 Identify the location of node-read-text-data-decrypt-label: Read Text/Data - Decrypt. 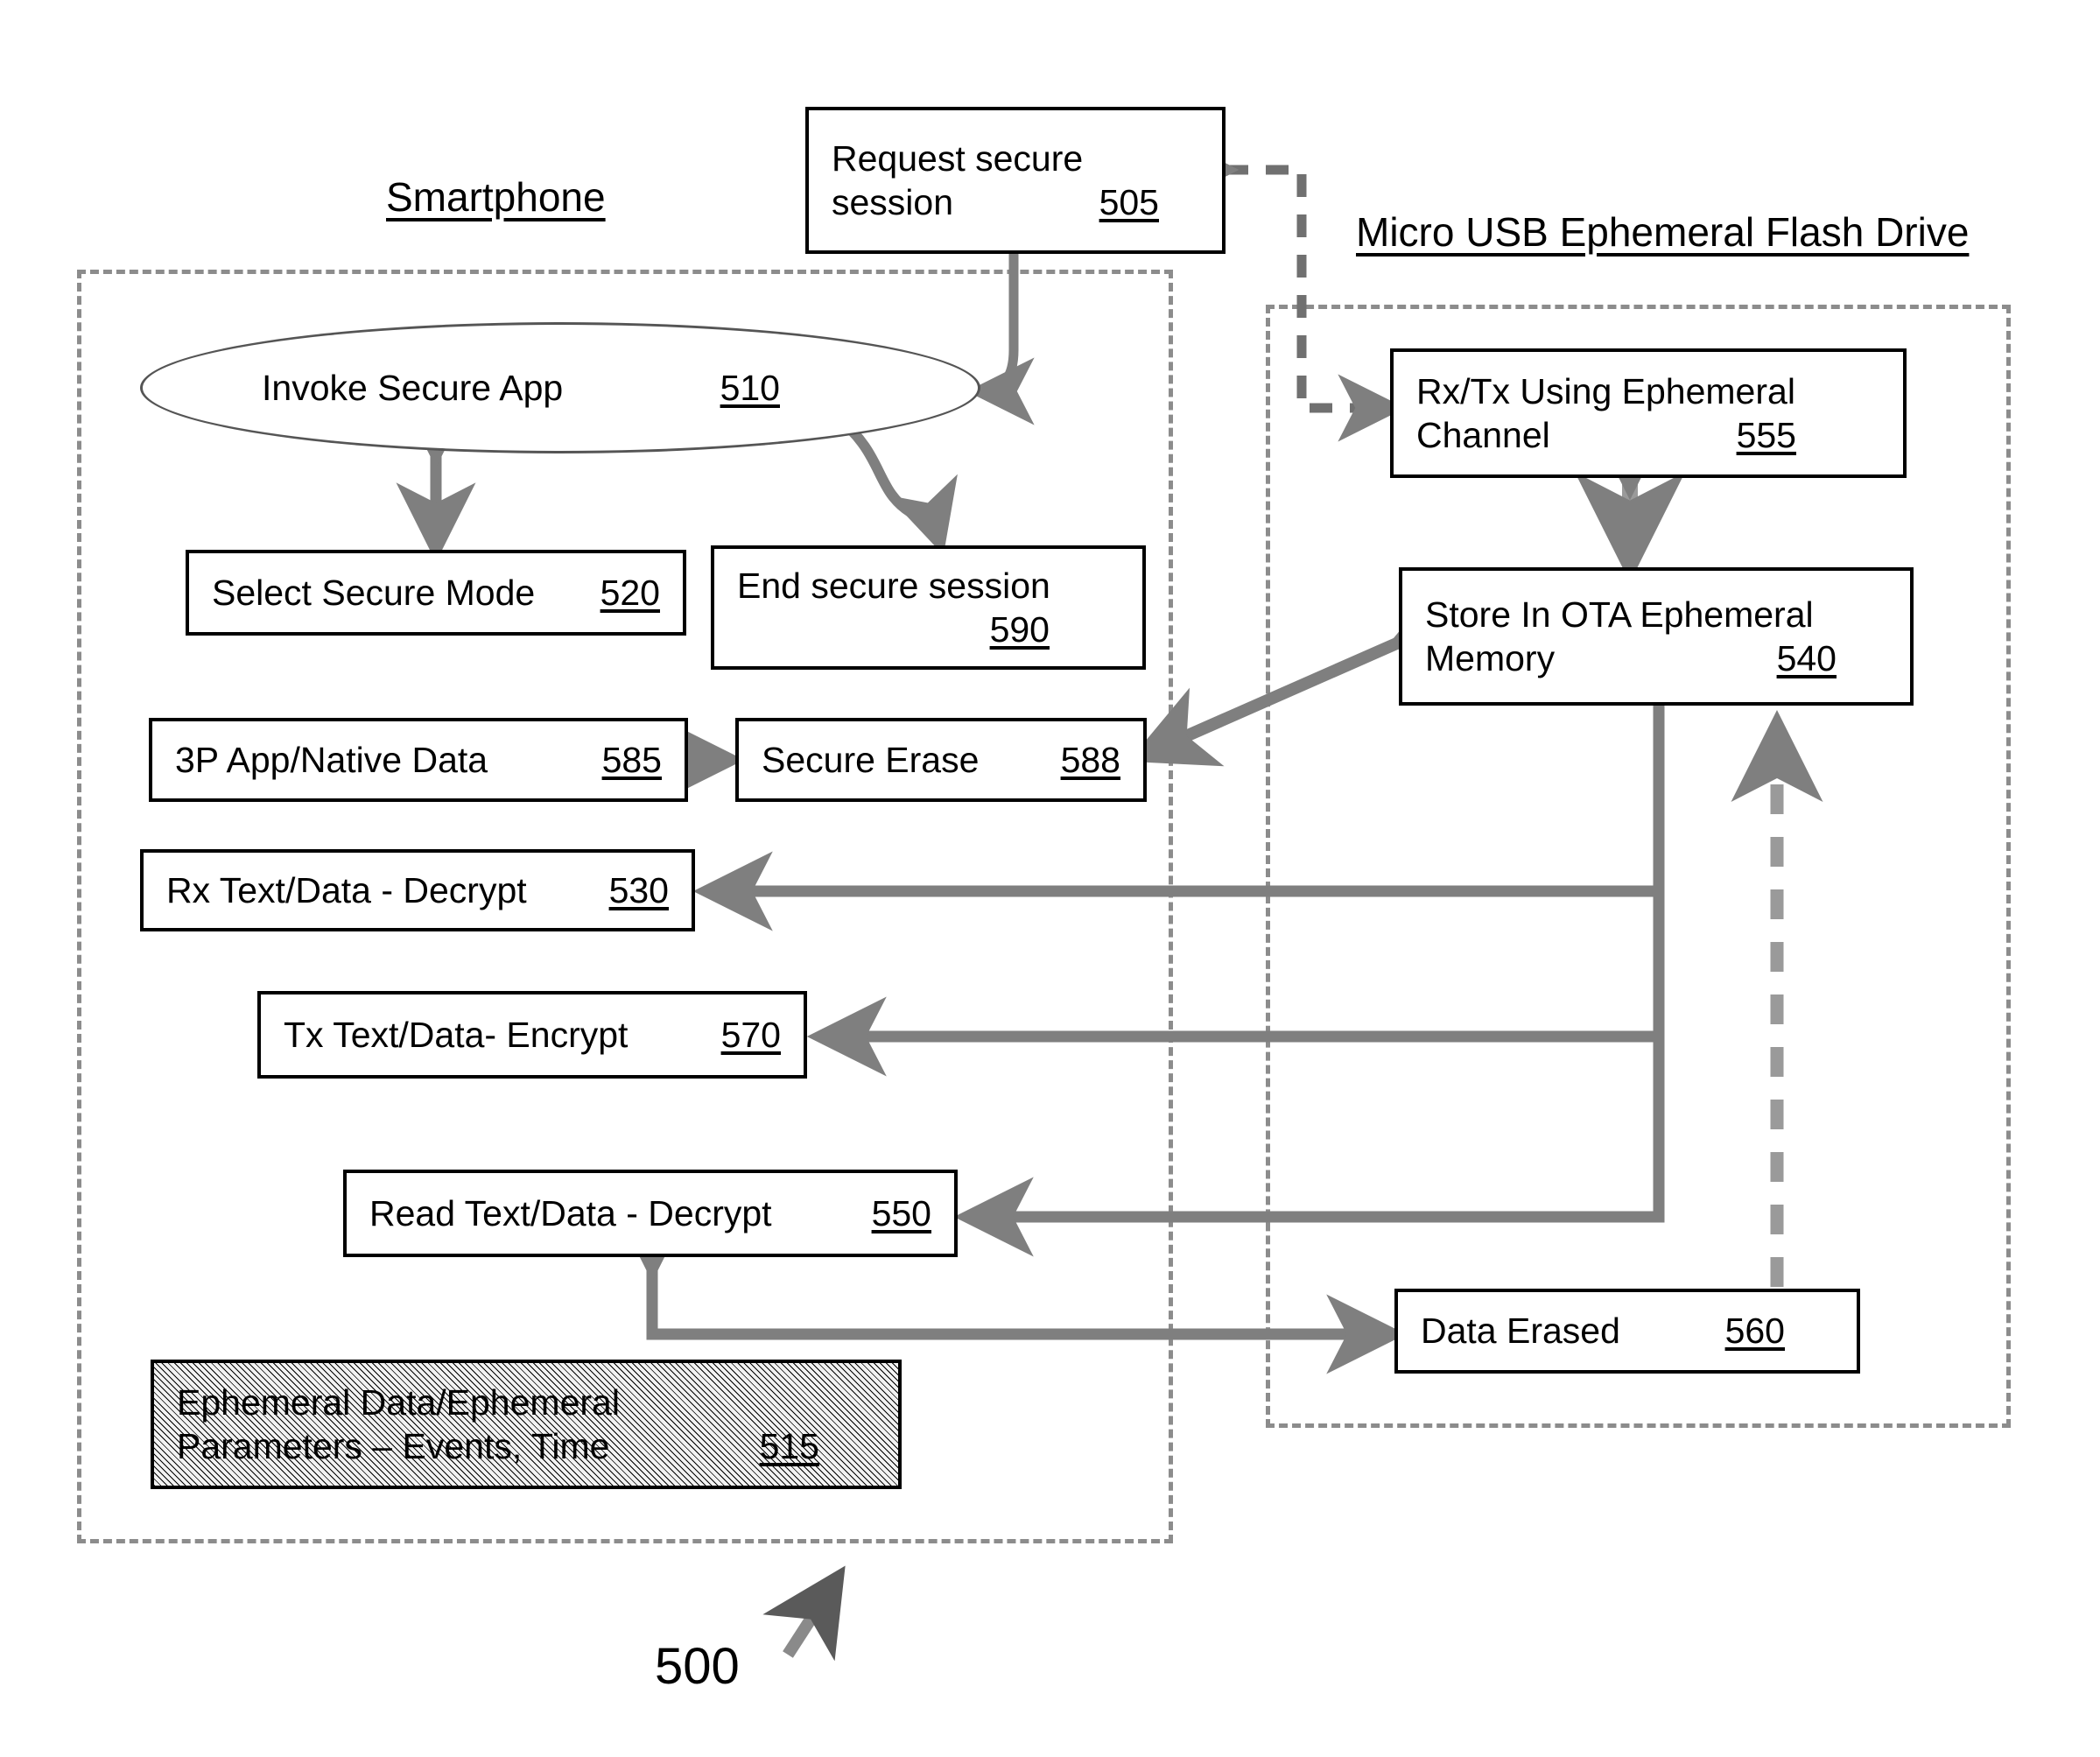
(570, 1212).